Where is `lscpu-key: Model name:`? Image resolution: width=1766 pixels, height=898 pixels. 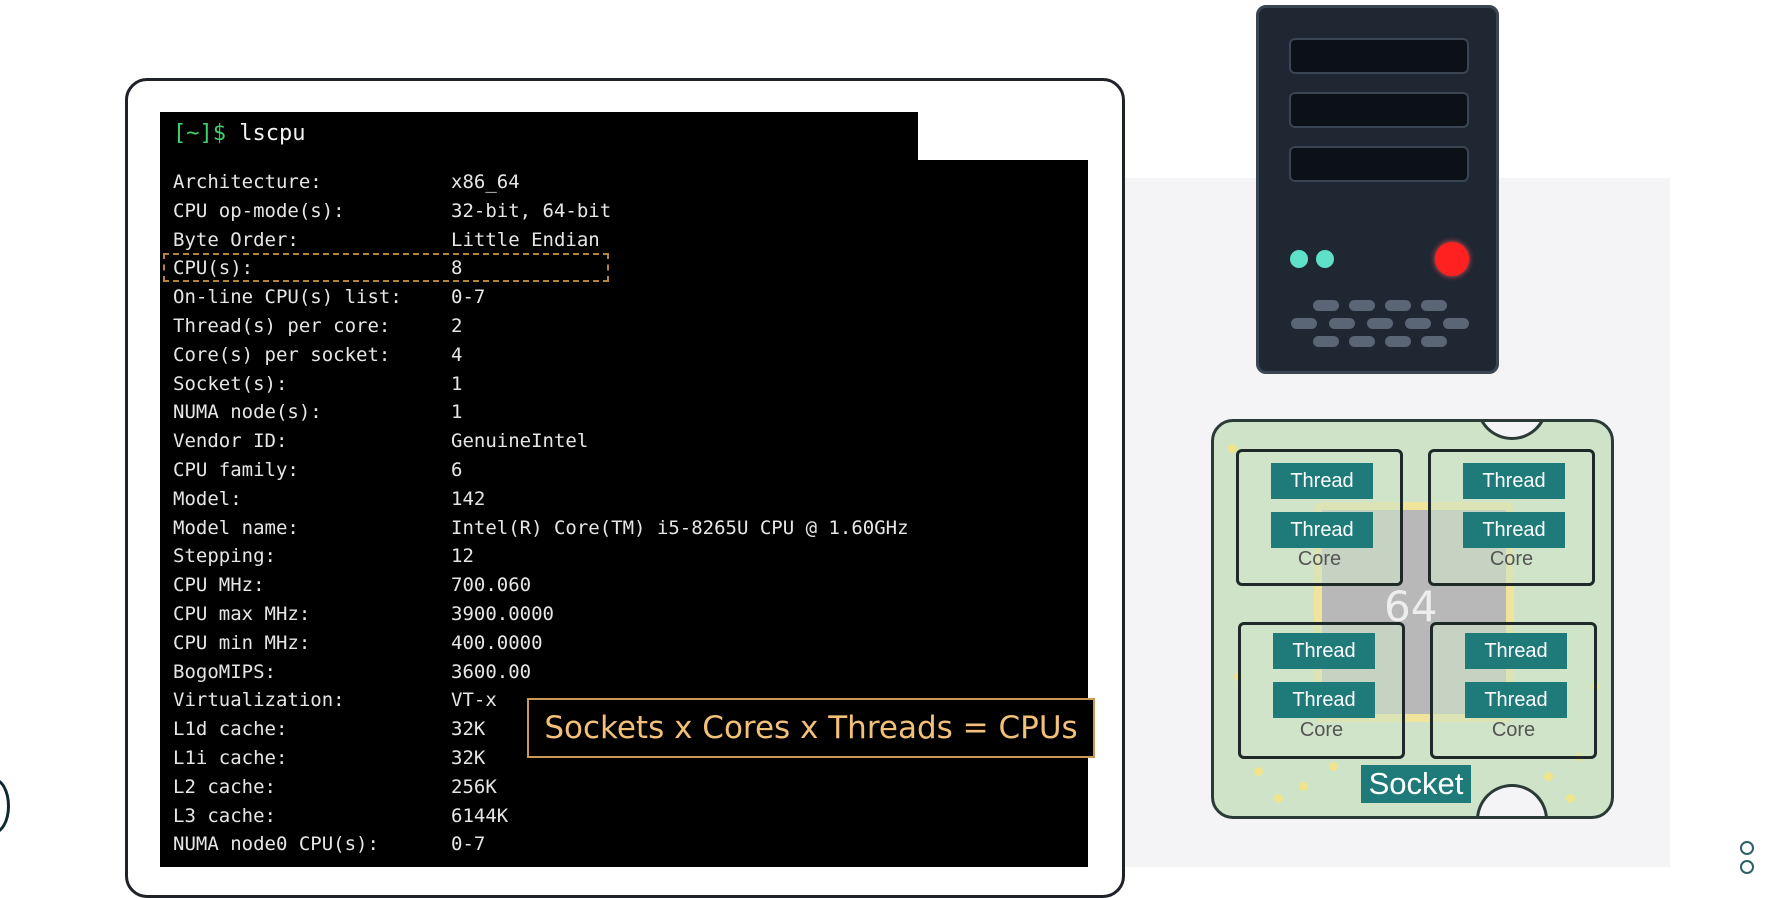
lscpu-key: Model name: is located at coordinates (236, 527).